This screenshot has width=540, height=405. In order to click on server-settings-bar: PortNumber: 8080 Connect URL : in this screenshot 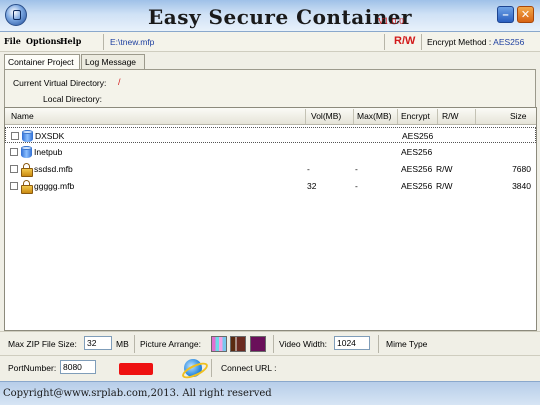, I will do `click(270, 367)`.